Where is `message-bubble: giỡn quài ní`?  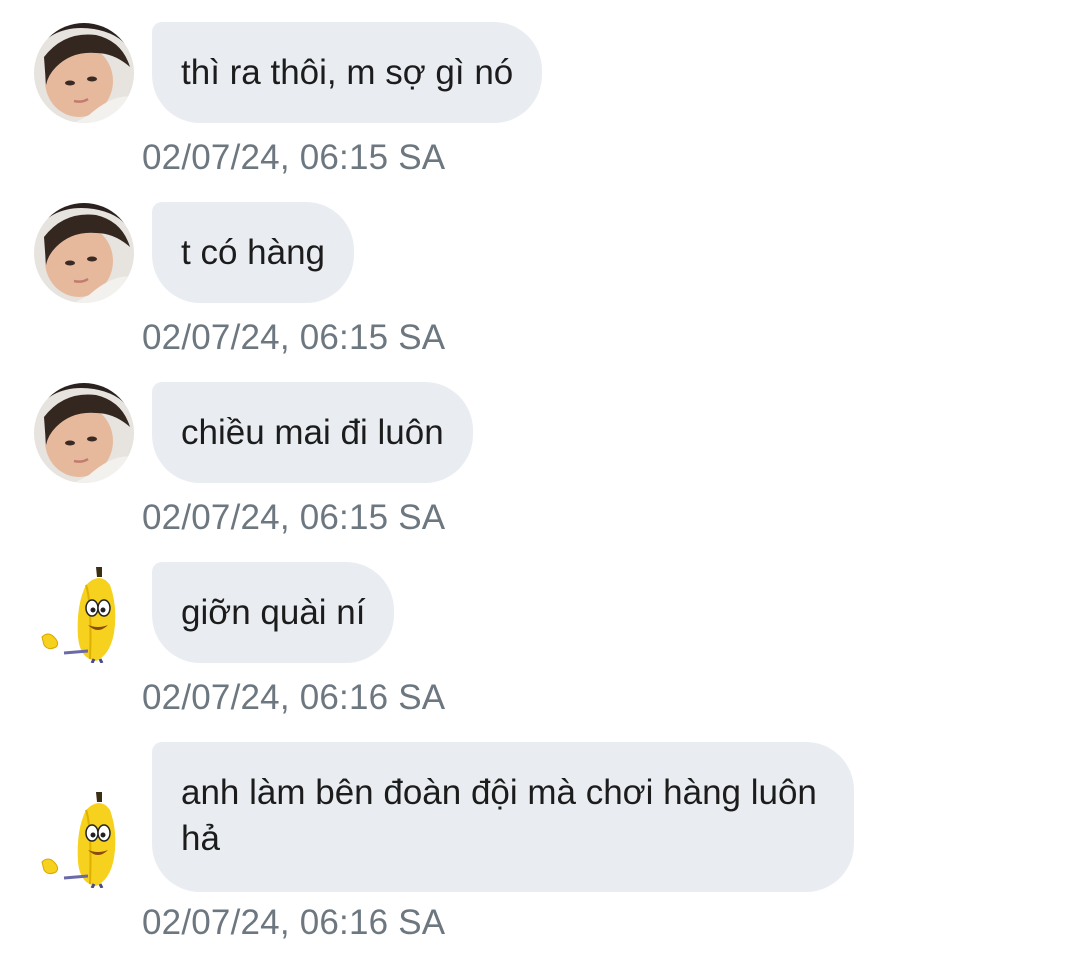 message-bubble: giỡn quài ní is located at coordinates (273, 612).